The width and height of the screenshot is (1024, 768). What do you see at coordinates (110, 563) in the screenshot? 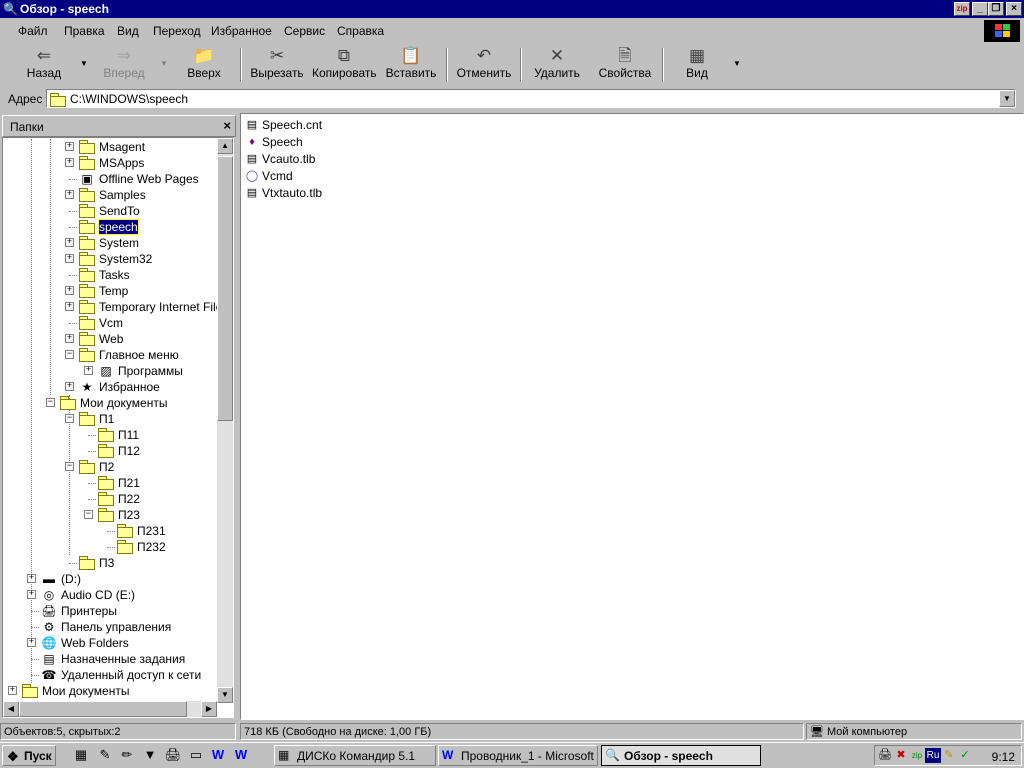
I see `tree-item: П3` at bounding box center [110, 563].